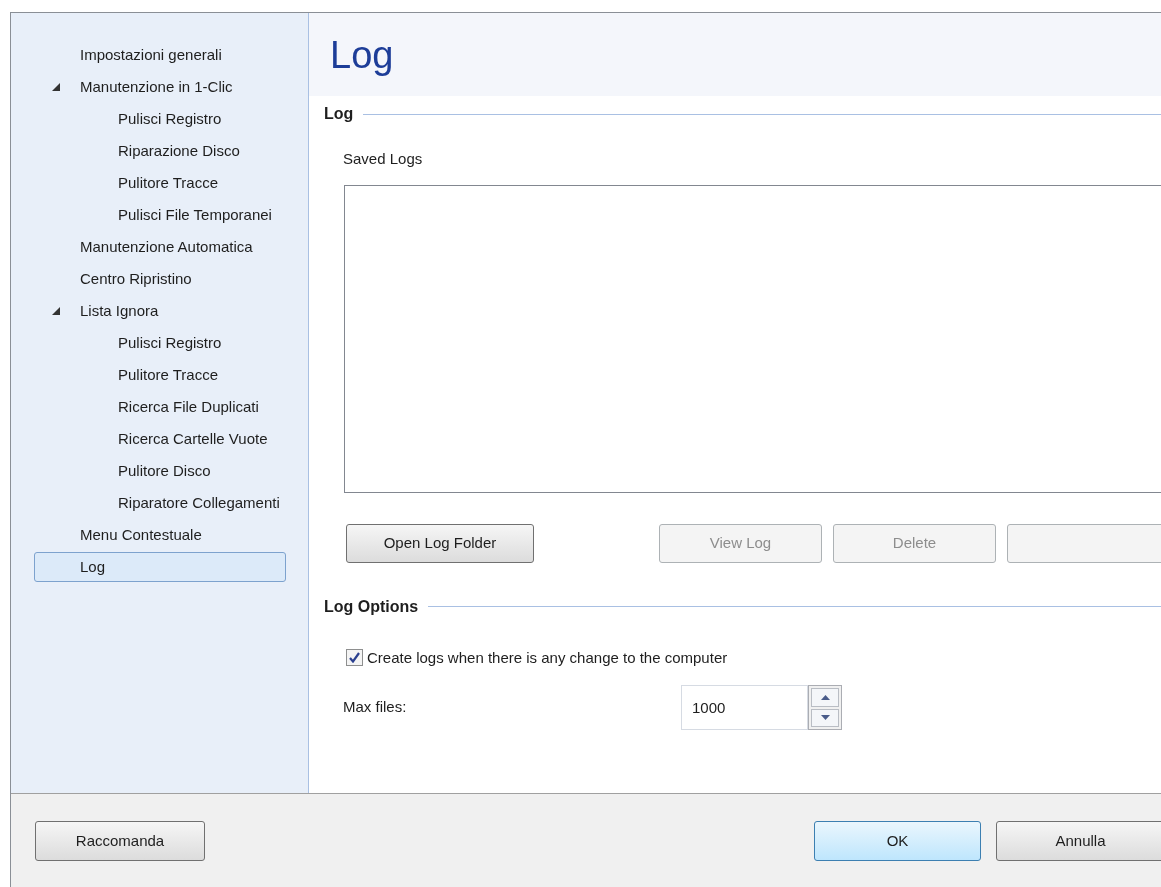 This screenshot has width=1161, height=887. Describe the element at coordinates (166, 247) in the screenshot. I see `tree-item: Manutenzione Automatica` at that location.